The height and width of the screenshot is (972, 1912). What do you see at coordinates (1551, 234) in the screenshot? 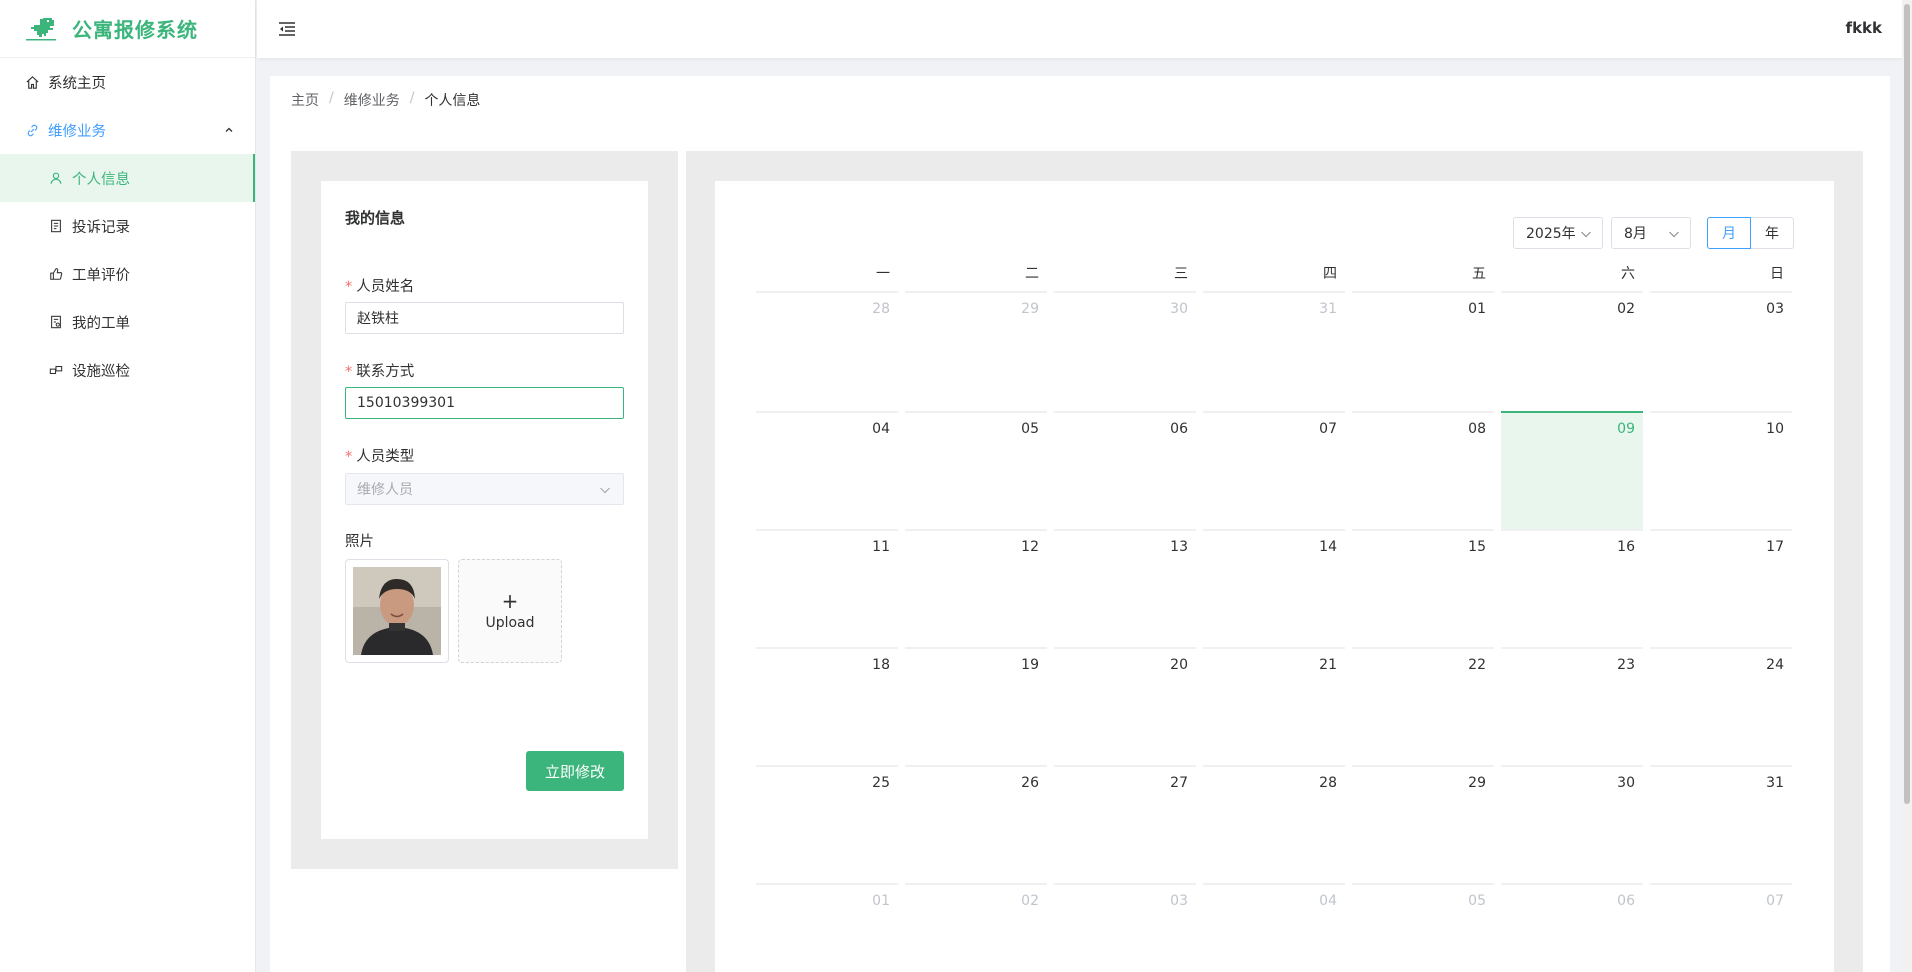
I see `year-select-value: 2025年` at bounding box center [1551, 234].